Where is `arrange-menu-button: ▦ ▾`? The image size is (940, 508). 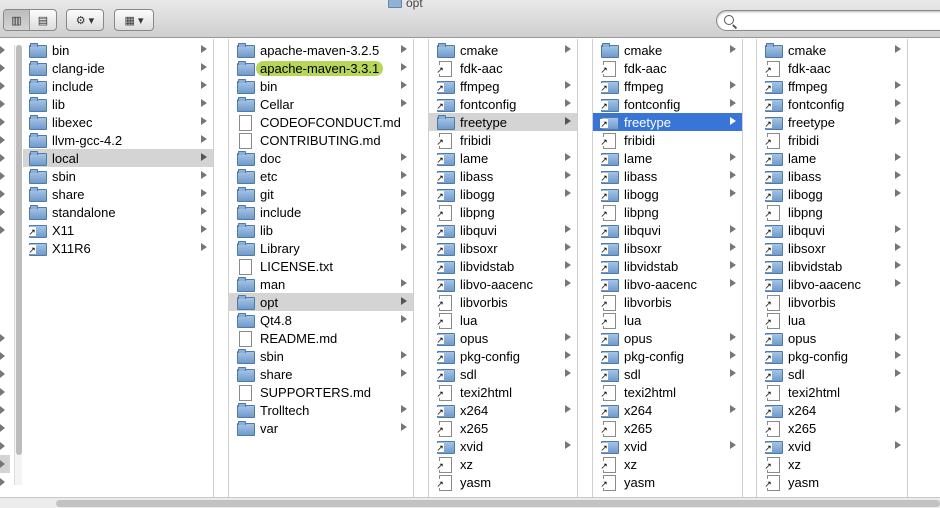
arrange-menu-button: ▦ ▾ is located at coordinates (134, 20).